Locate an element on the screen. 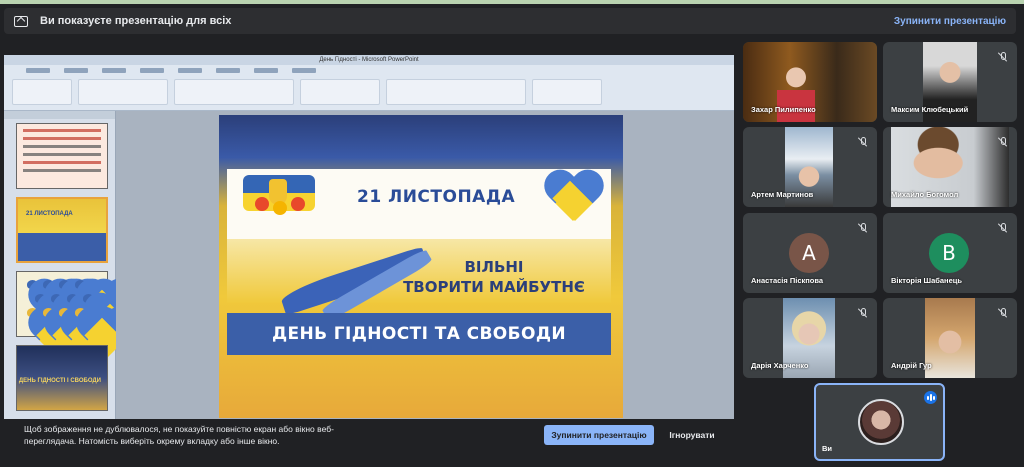 This screenshot has height=467, width=1024. participant-name: Михайло Богомол is located at coordinates (925, 194).